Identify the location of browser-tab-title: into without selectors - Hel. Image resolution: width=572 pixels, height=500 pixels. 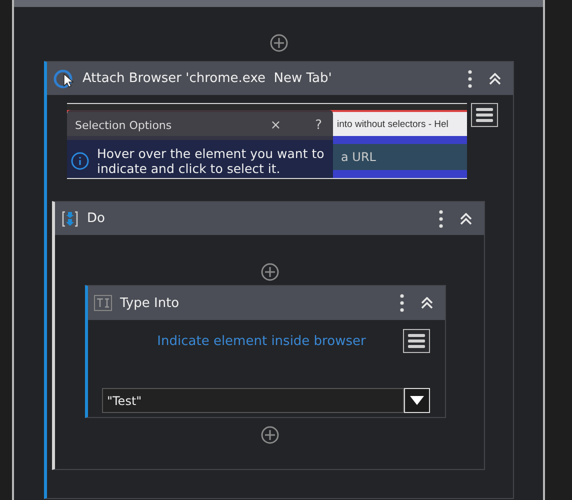
(392, 124).